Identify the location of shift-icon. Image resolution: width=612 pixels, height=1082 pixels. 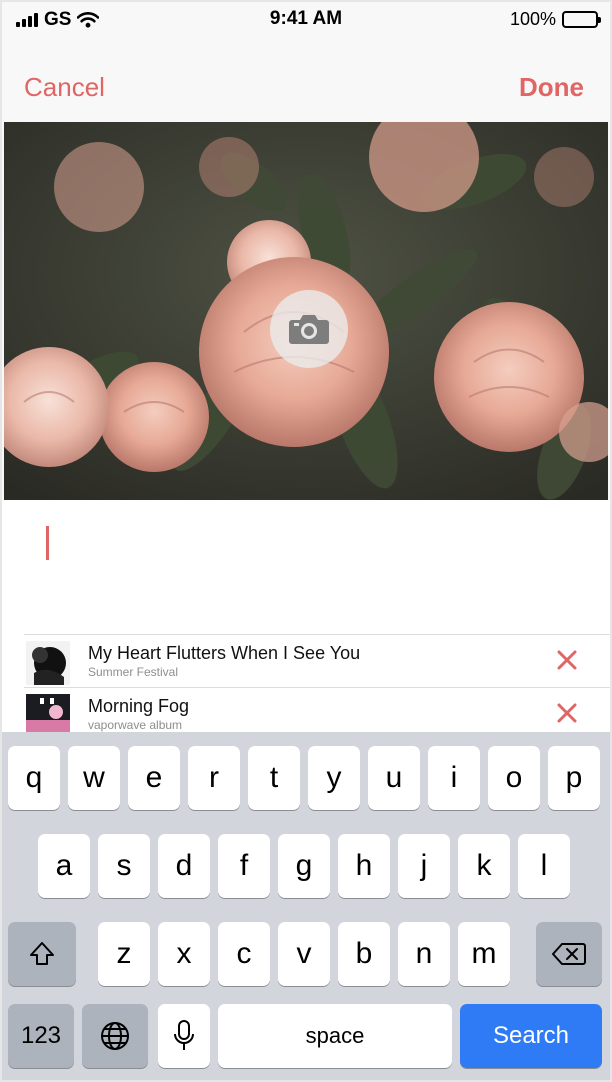
(42, 953).